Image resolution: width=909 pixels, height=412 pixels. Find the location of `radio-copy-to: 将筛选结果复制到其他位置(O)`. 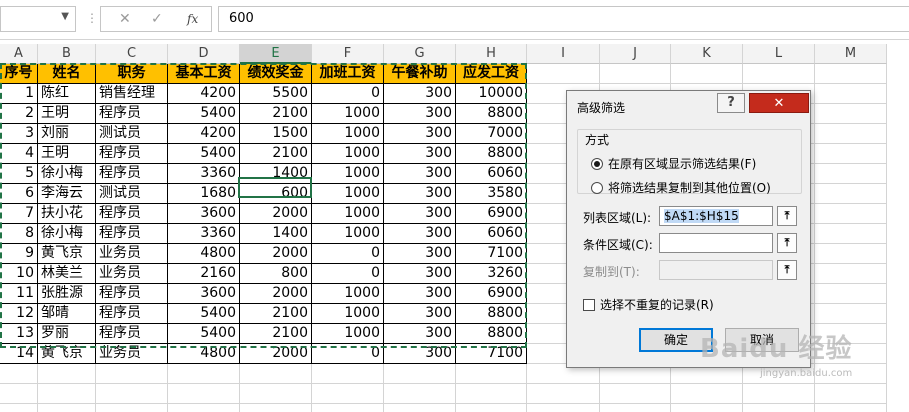

radio-copy-to: 将筛选结果复制到其他位置(O) is located at coordinates (681, 187).